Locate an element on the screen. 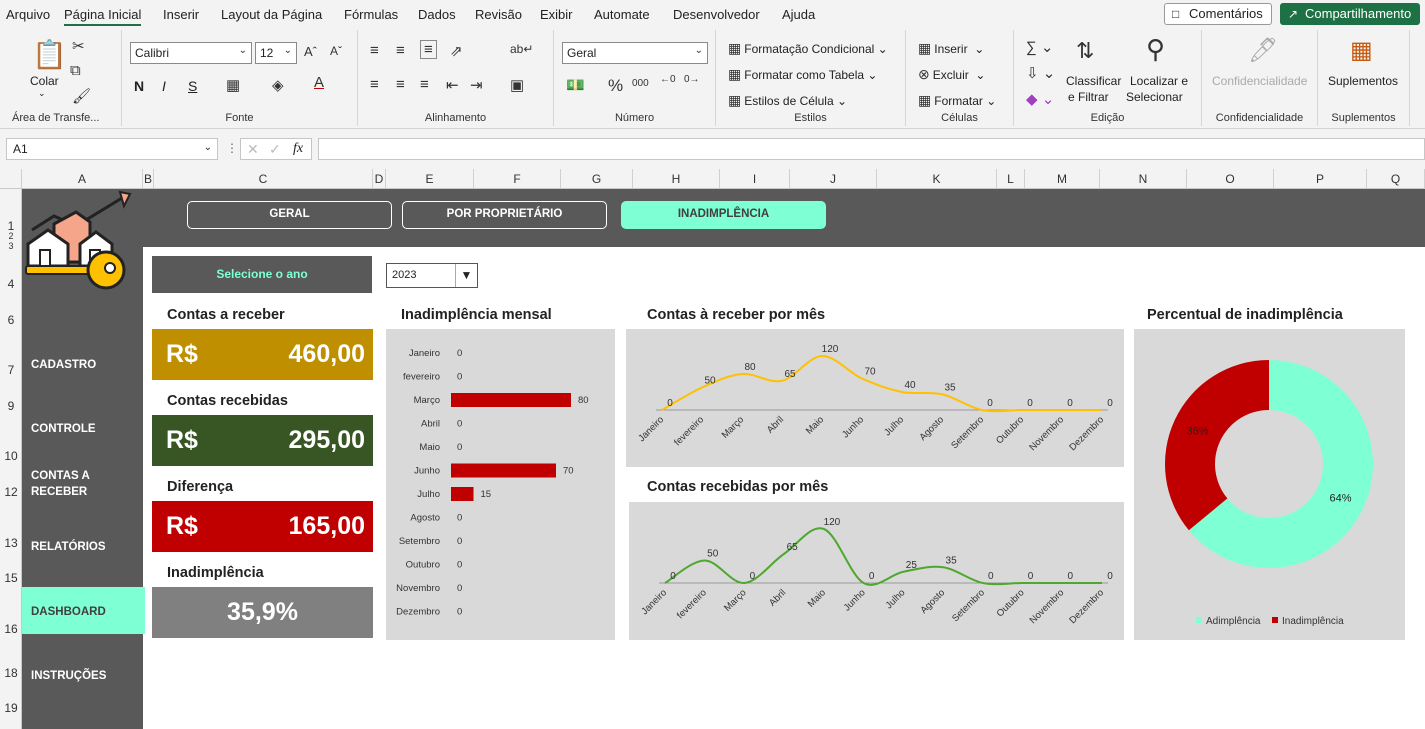 This screenshot has height=729, width=1425. sidebar-item-controle: CONTROLE is located at coordinates (63, 429).